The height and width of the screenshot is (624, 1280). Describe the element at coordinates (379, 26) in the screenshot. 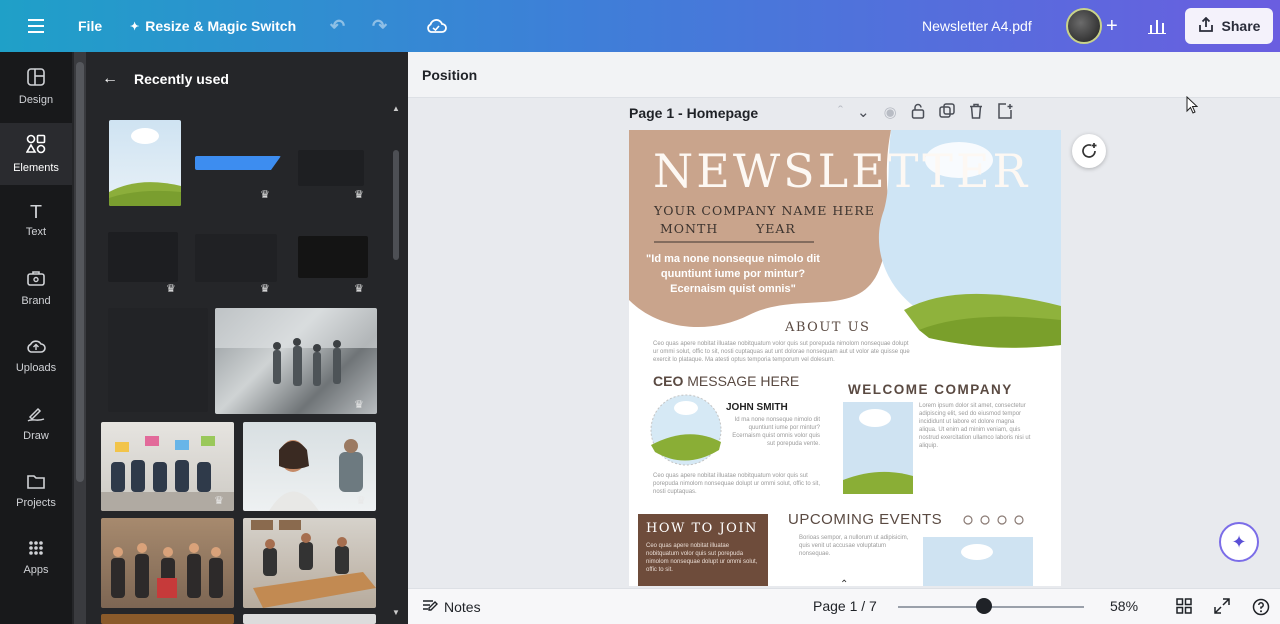

I see `redo-icon: ↷` at that location.